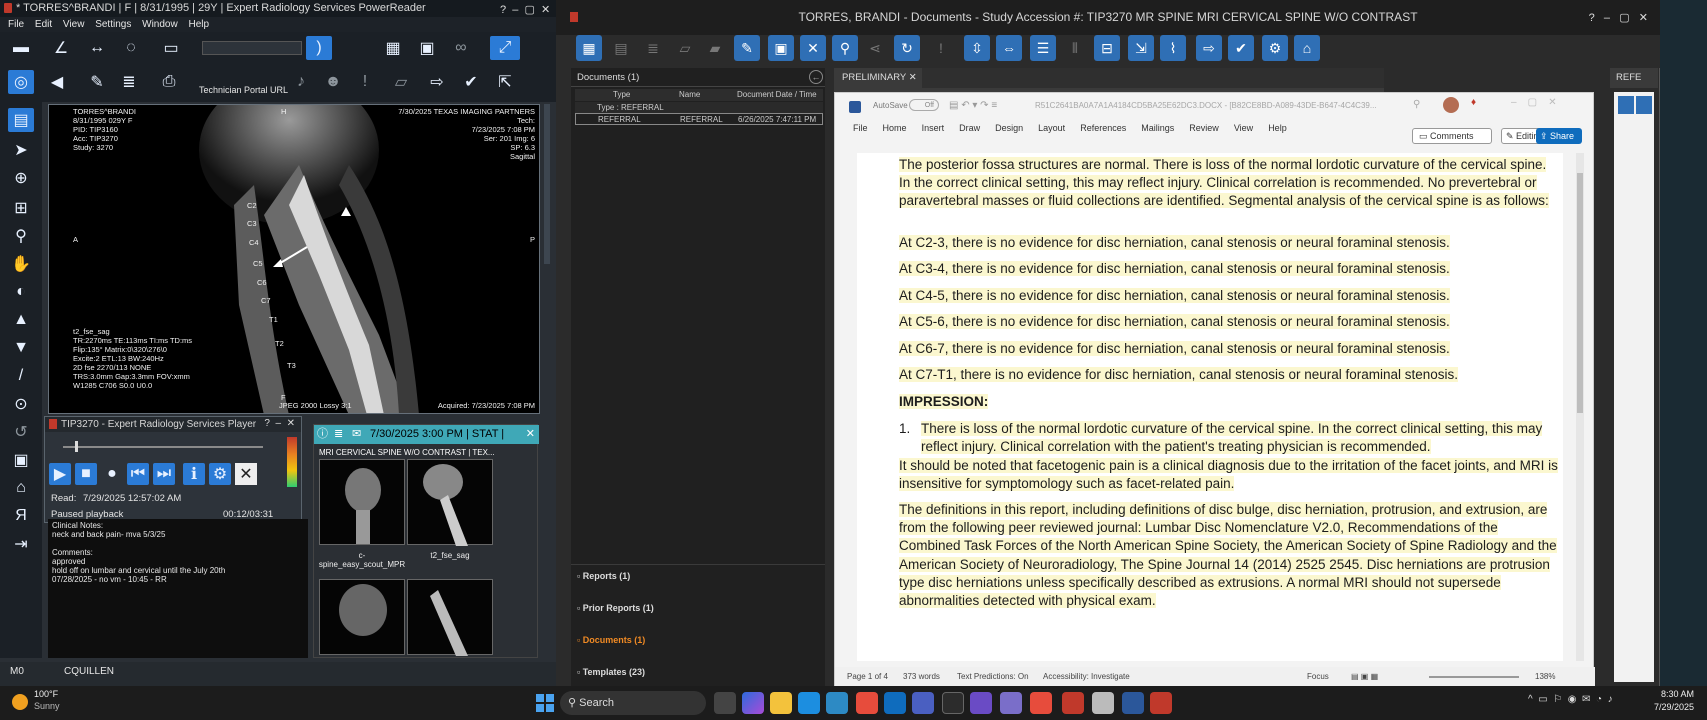 The width and height of the screenshot is (1707, 720). I want to click on tab-reference: REFE, so click(1634, 78).